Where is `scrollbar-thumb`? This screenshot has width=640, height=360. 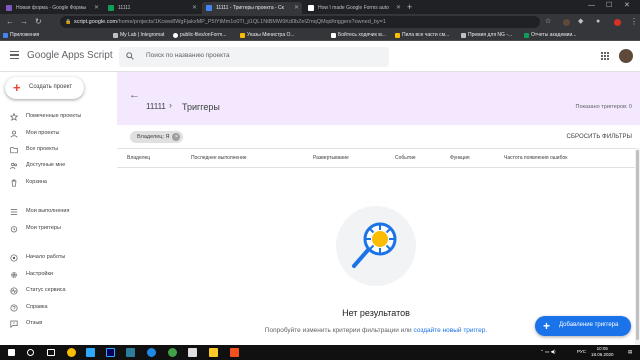
scrollbar-thumb is located at coordinates (637, 245).